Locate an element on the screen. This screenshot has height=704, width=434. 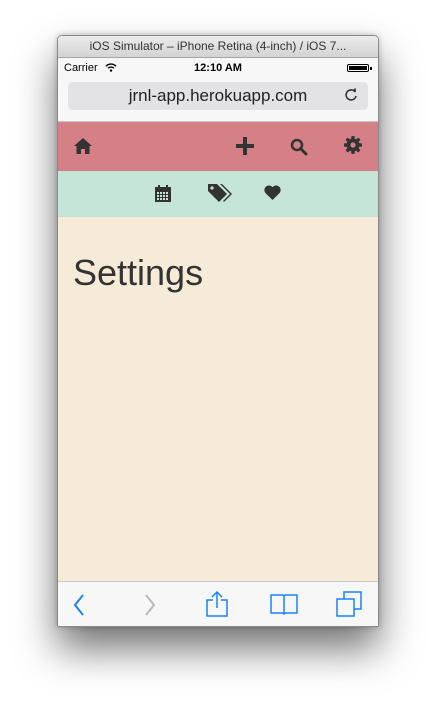
top-nav-bar is located at coordinates (218, 146).